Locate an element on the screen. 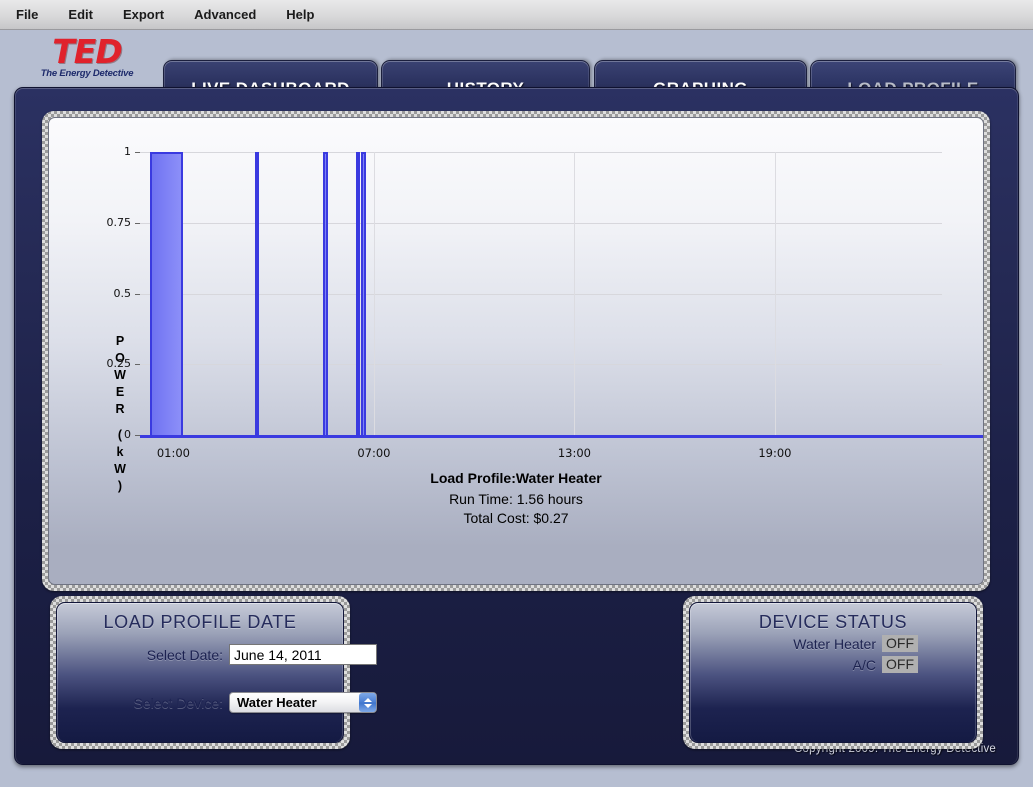 Image resolution: width=1033 pixels, height=787 pixels. device-status-title: DEVICE STATUS is located at coordinates (833, 622).